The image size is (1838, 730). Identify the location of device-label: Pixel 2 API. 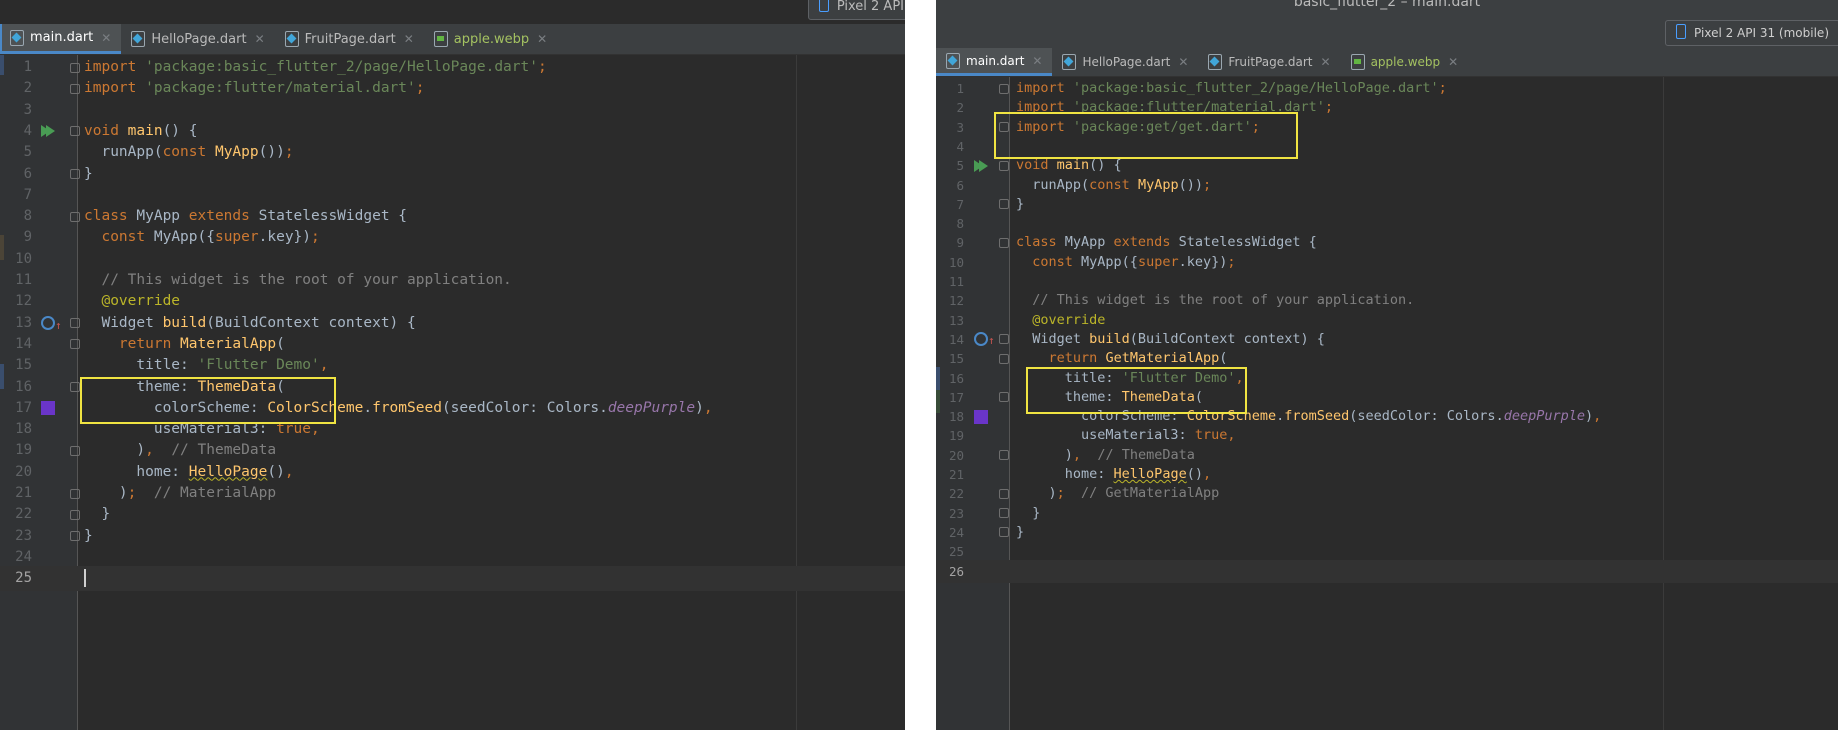
(870, 7).